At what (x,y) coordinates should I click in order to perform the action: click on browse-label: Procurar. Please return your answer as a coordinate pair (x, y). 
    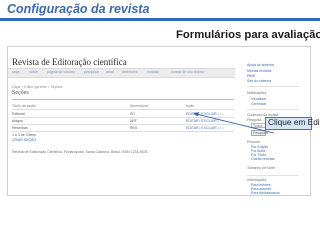
    Looking at the image, I should click on (254, 142).